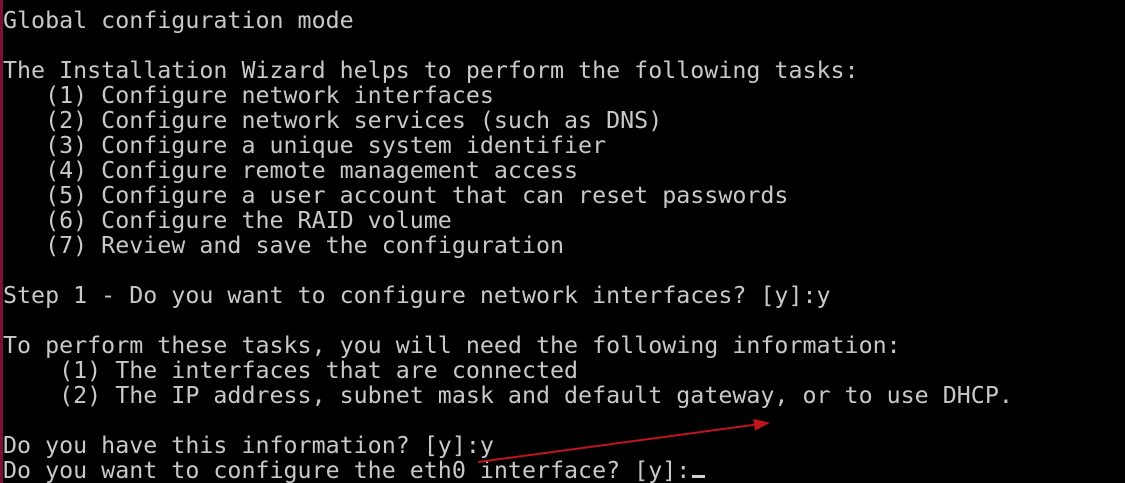  I want to click on terminal-line-have-info: Do you have this information? [y]:y, so click(248, 445).